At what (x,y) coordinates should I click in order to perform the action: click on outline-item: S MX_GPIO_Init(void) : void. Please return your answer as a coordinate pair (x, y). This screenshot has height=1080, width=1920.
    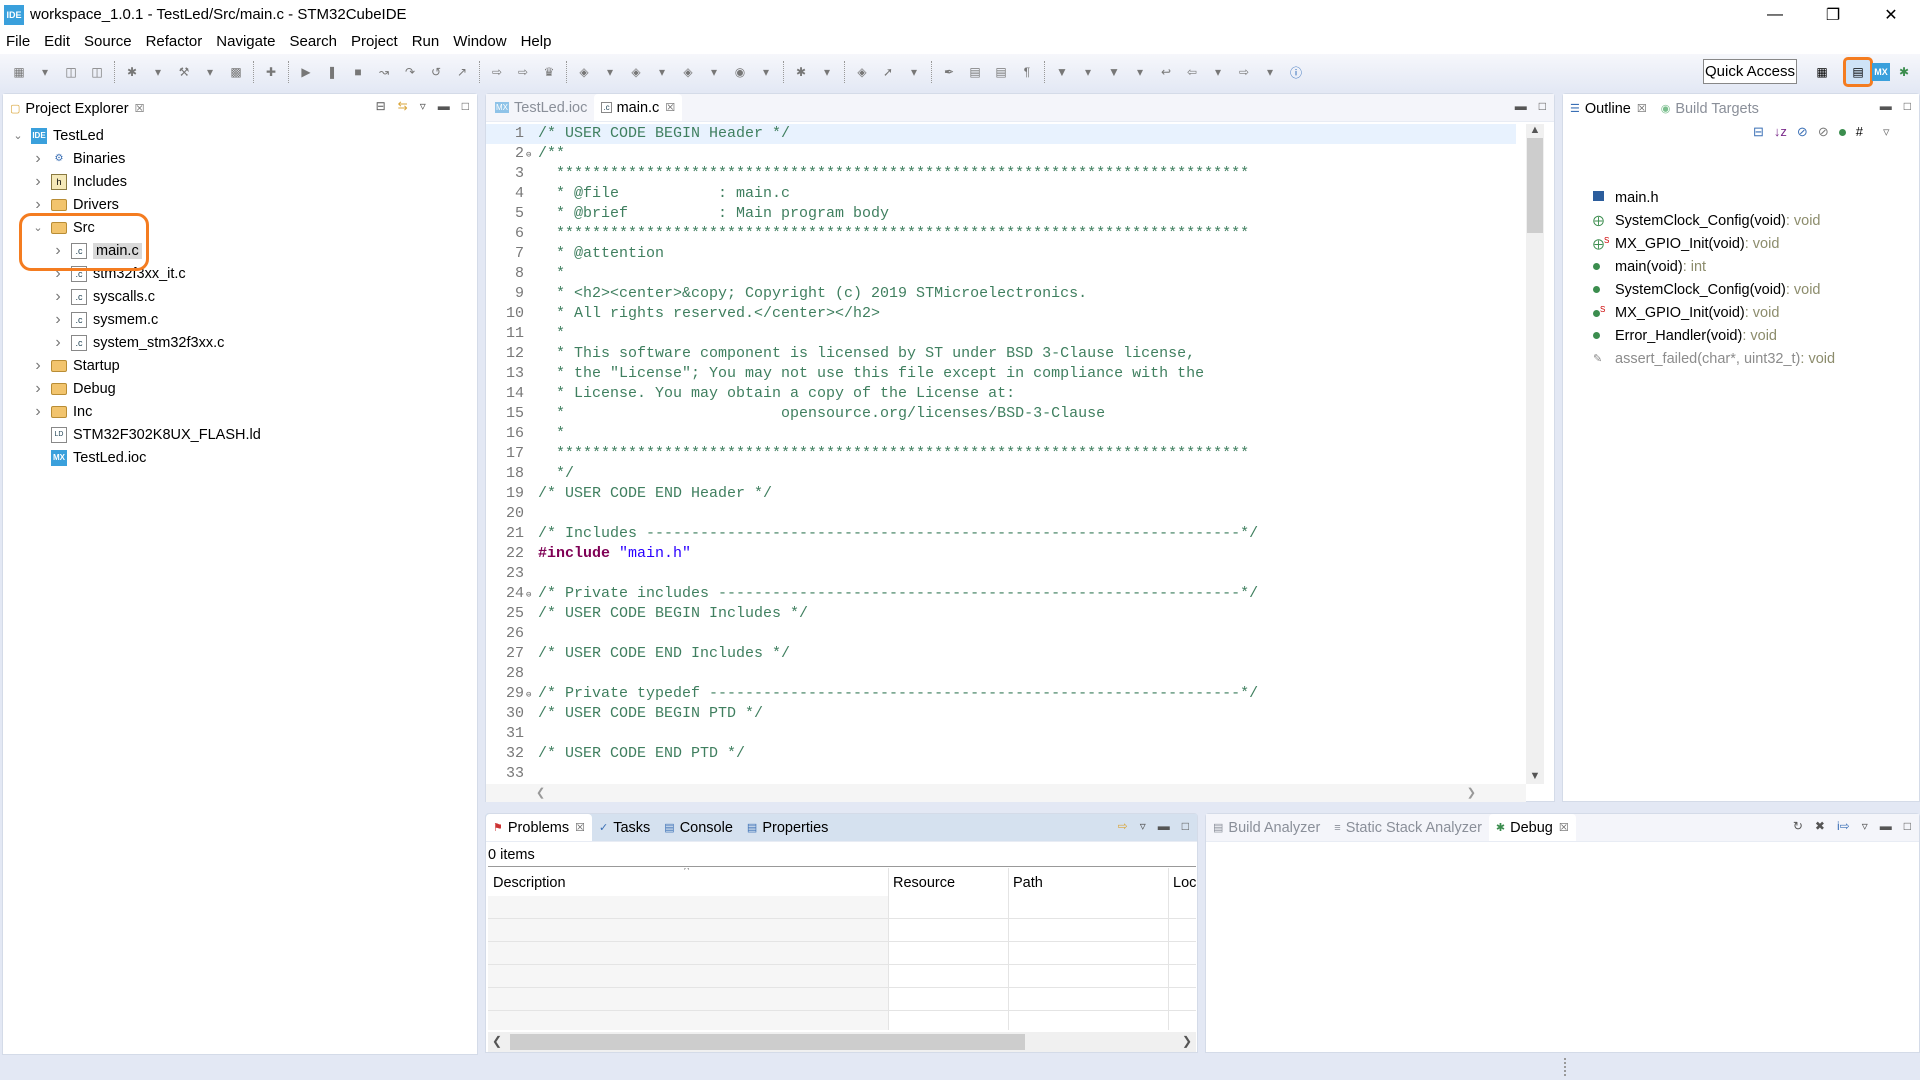
    Looking at the image, I should click on (1686, 312).